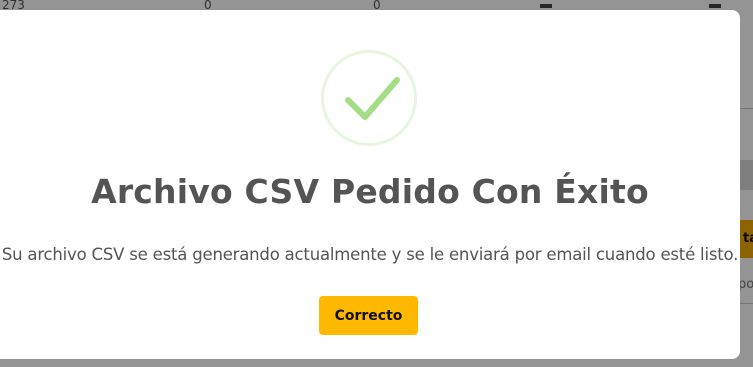 This screenshot has width=753, height=367. What do you see at coordinates (369, 98) in the screenshot?
I see `success-check-icon` at bounding box center [369, 98].